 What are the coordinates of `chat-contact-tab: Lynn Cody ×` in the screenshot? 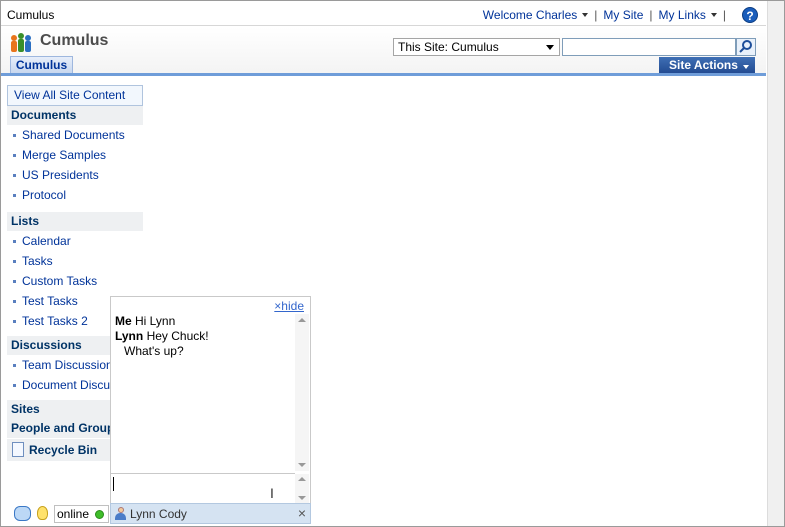 It's located at (210, 513).